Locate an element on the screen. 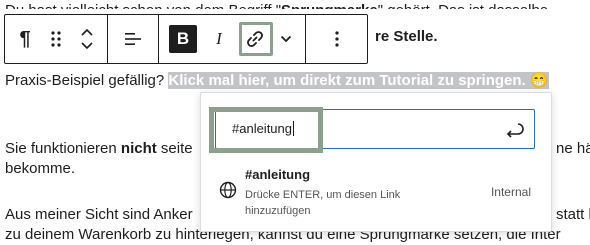 The height and width of the screenshot is (245, 590). drag-handle is located at coordinates (56, 39).